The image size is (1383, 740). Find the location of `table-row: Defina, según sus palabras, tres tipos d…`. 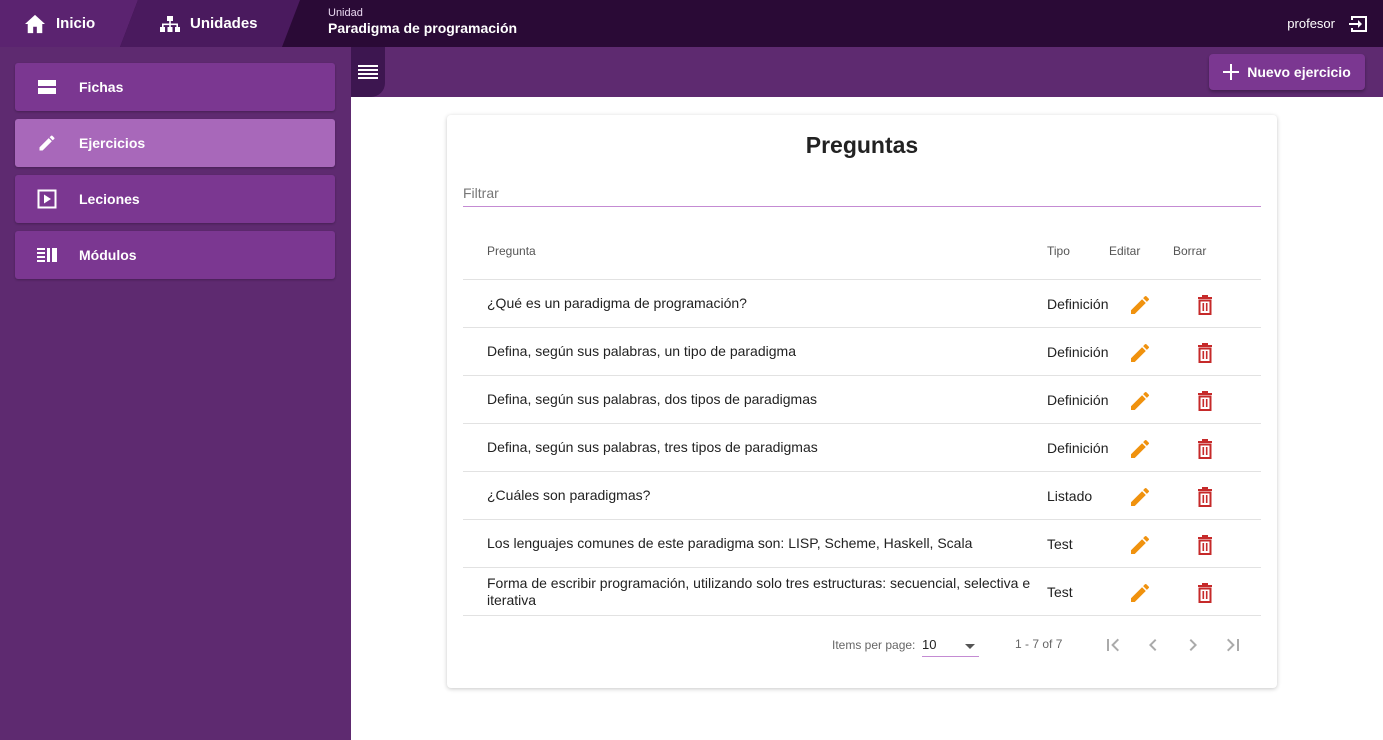

table-row: Defina, según sus palabras, tres tipos d… is located at coordinates (862, 448).